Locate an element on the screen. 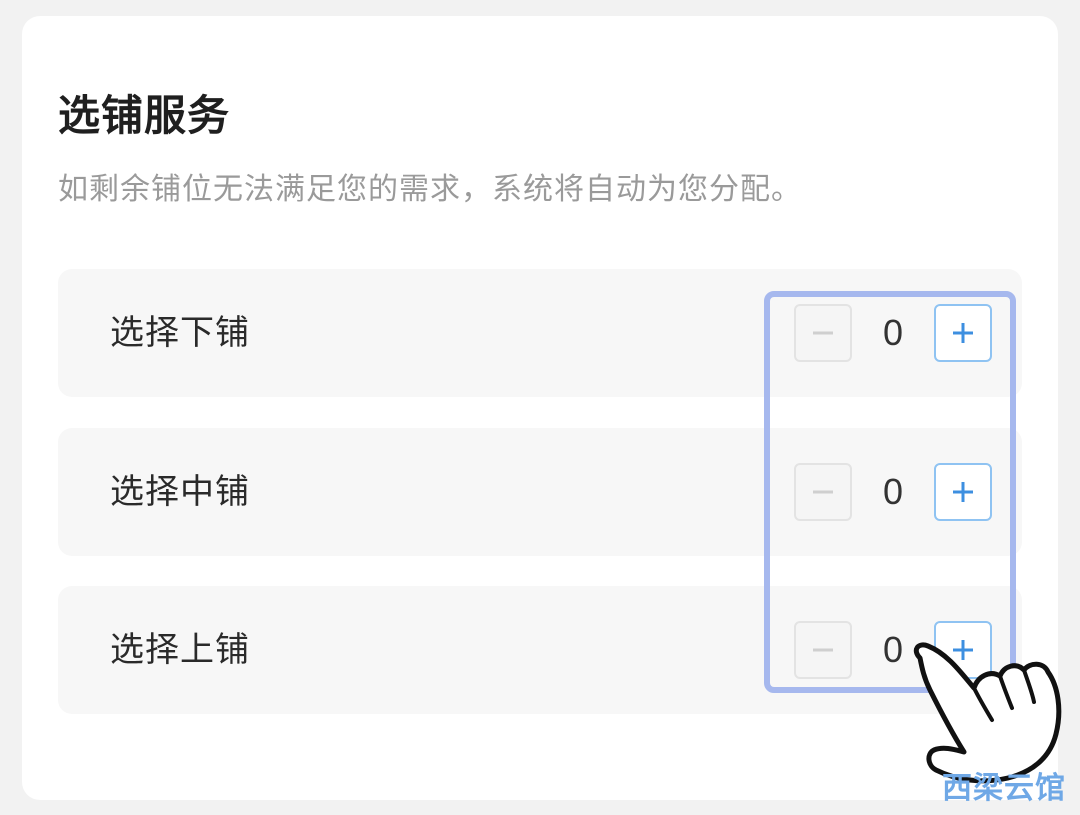 Image resolution: width=1080 pixels, height=815 pixels. stepper-highlight-box is located at coordinates (890, 492).